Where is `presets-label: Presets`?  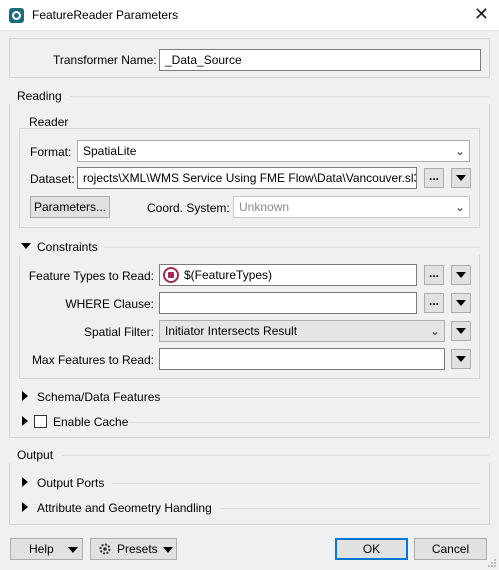 presets-label: Presets is located at coordinates (137, 549).